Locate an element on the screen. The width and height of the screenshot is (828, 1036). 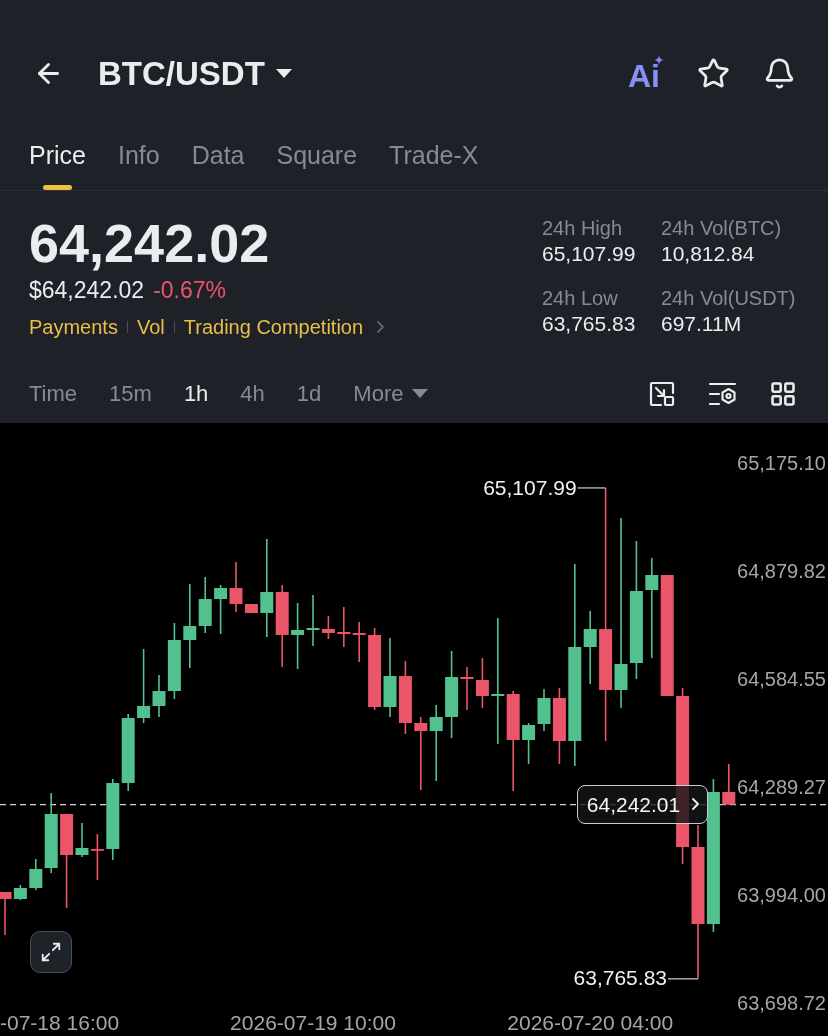
stat-value: 65,107.99 is located at coordinates (589, 253).